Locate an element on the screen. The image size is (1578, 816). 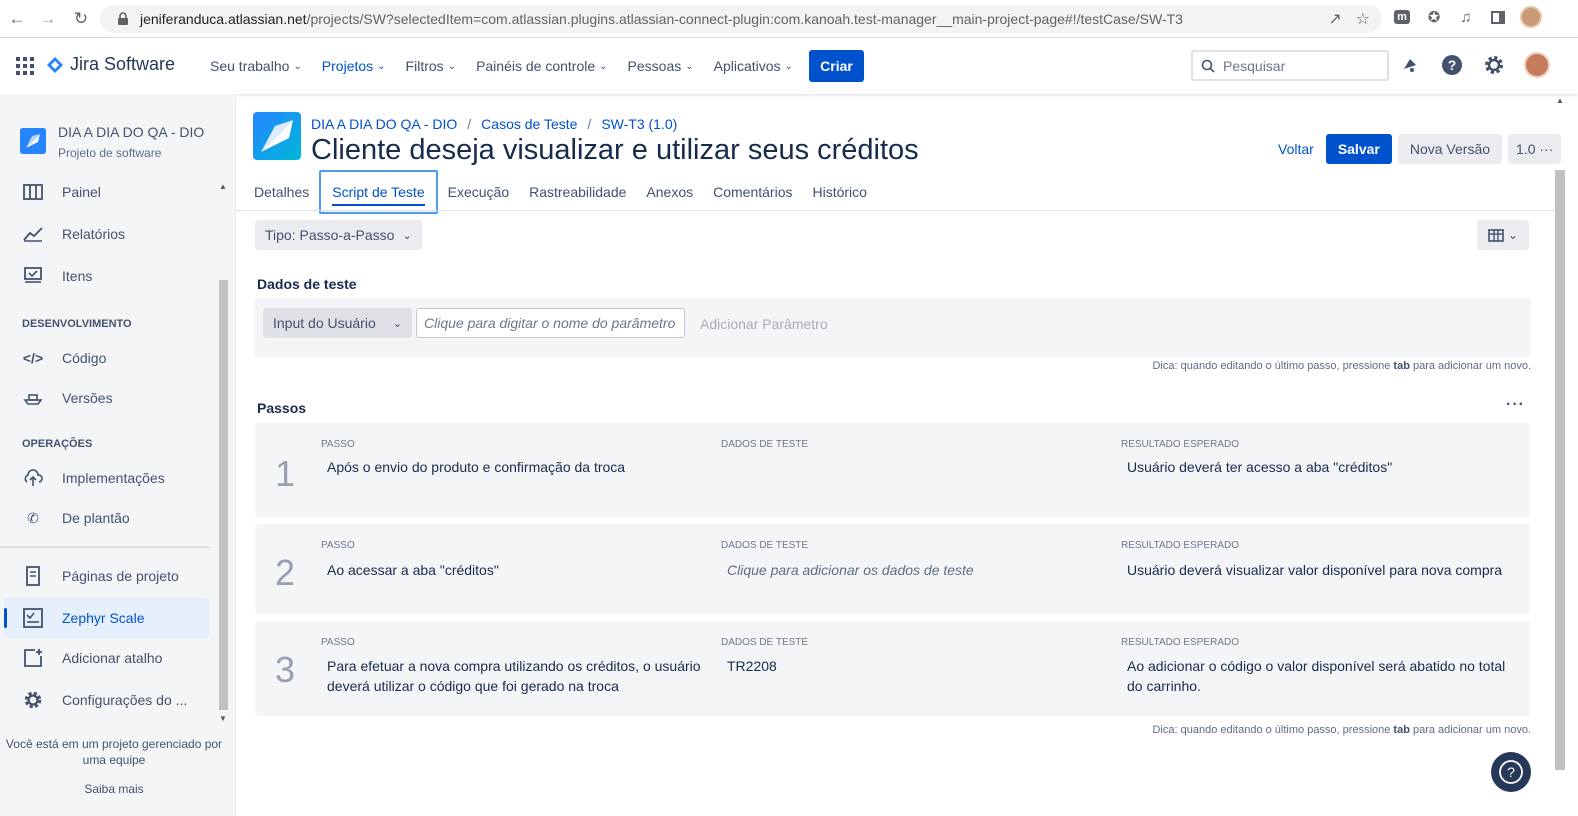
extension-m-icon: m is located at coordinates (1402, 17).